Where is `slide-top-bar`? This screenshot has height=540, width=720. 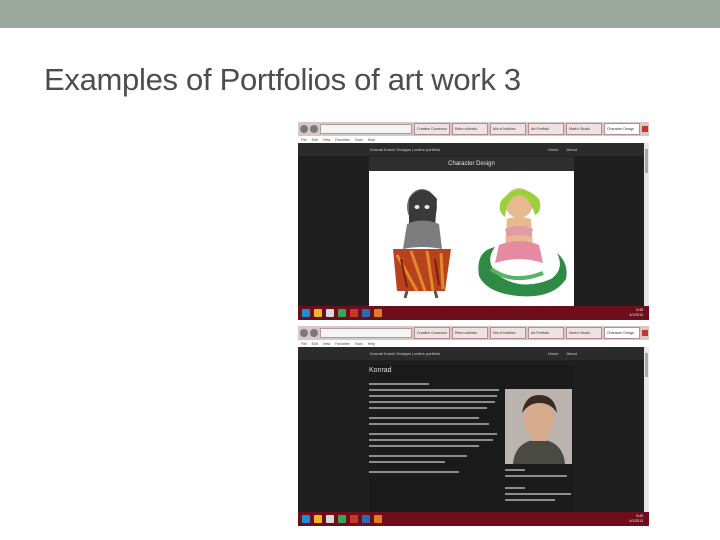 slide-top-bar is located at coordinates (360, 14).